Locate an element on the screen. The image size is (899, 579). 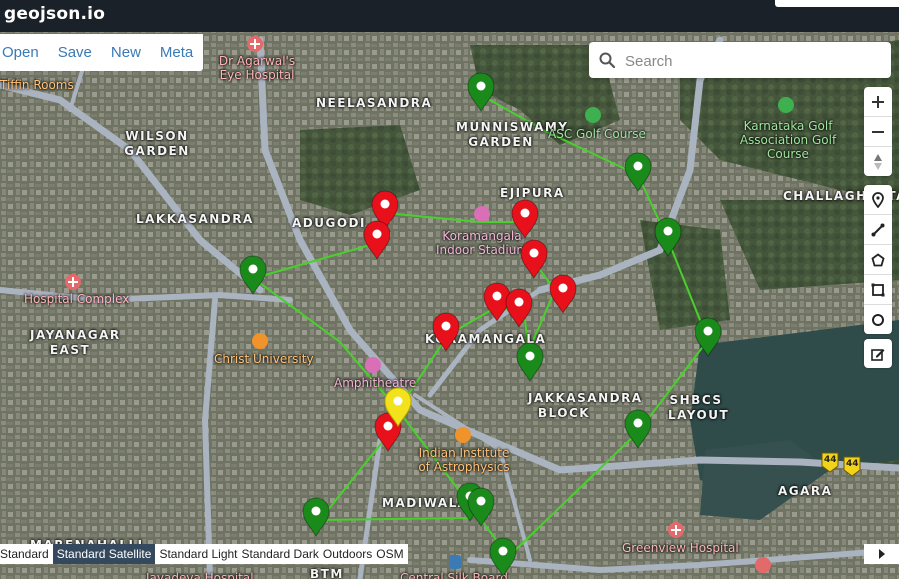
chevron-right-icon is located at coordinates (881, 554).